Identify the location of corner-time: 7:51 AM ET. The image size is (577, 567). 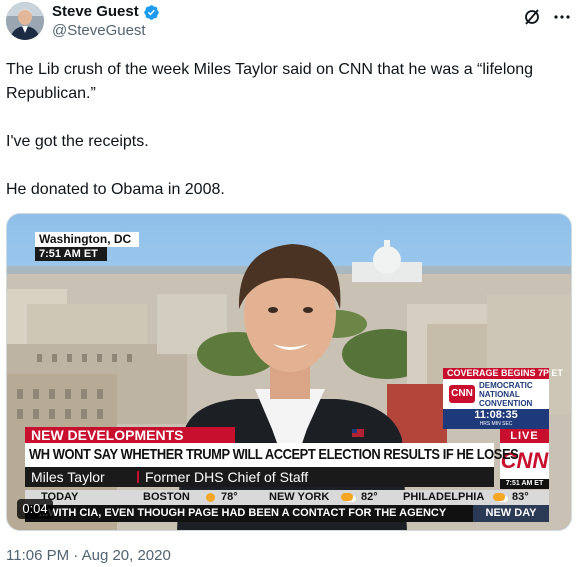
(524, 483).